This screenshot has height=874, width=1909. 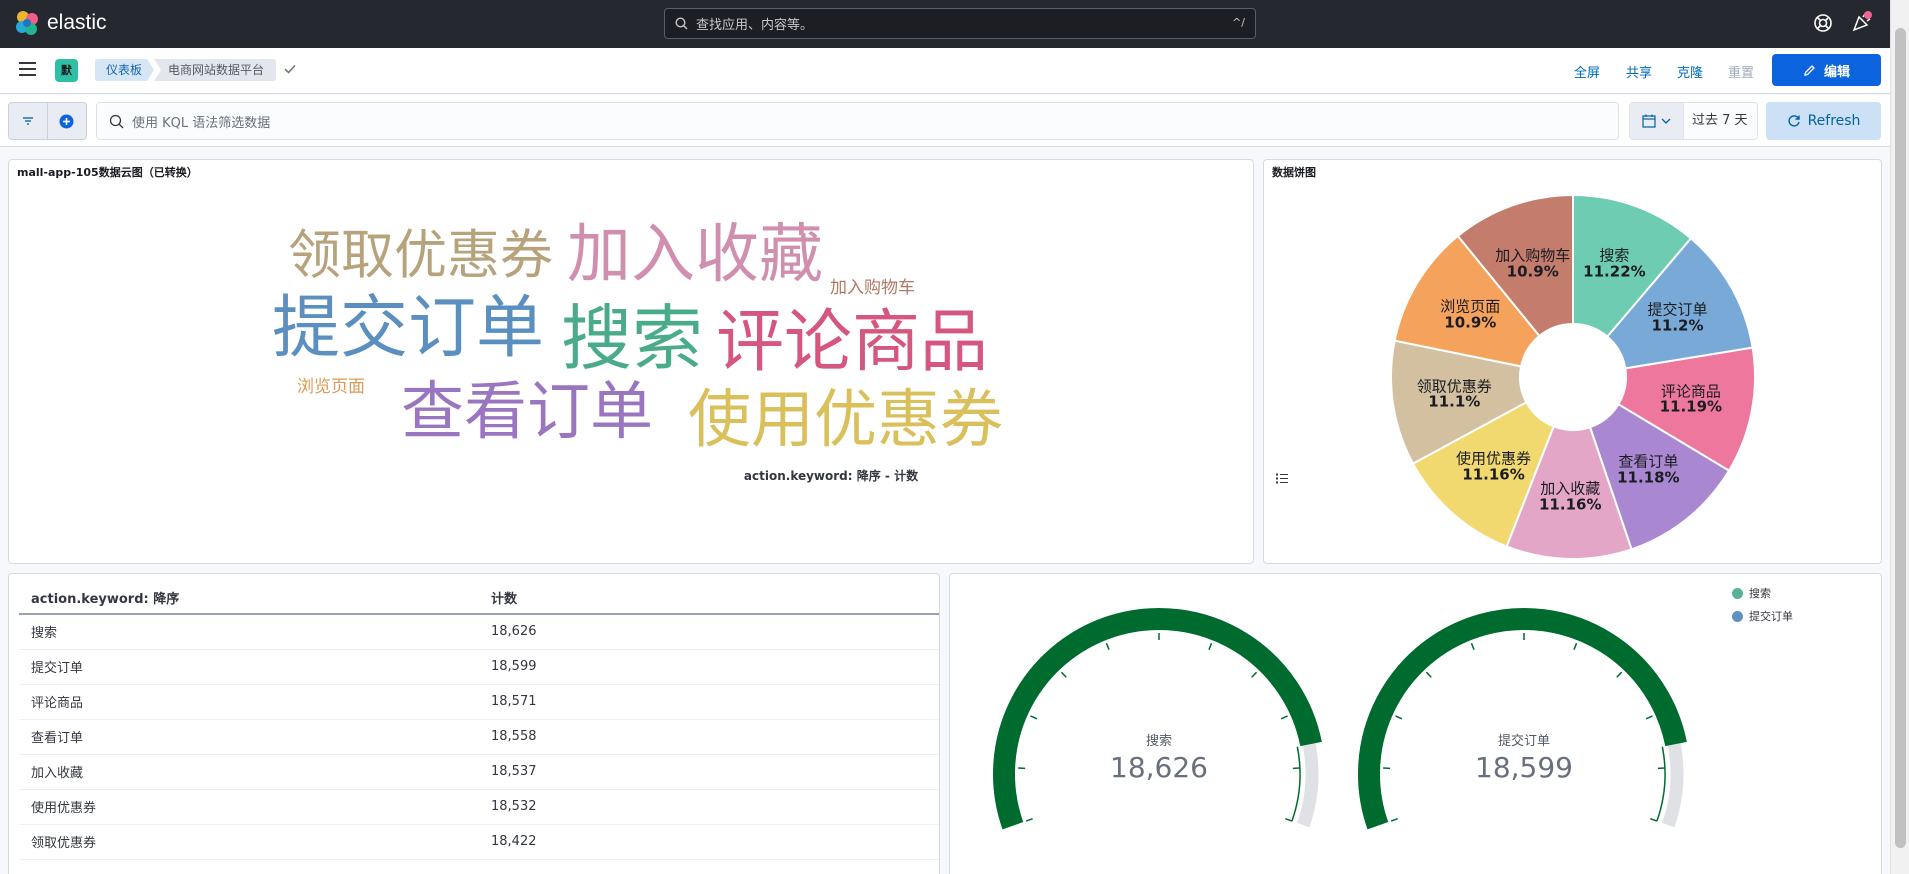 I want to click on table-row: 加入收藏 18,537, so click(x=479, y=772).